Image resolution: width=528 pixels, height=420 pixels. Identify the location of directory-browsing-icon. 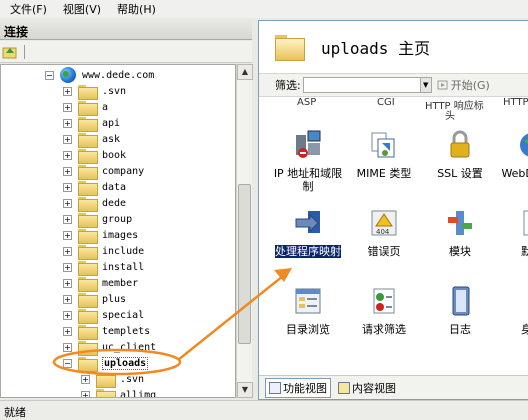
(308, 301).